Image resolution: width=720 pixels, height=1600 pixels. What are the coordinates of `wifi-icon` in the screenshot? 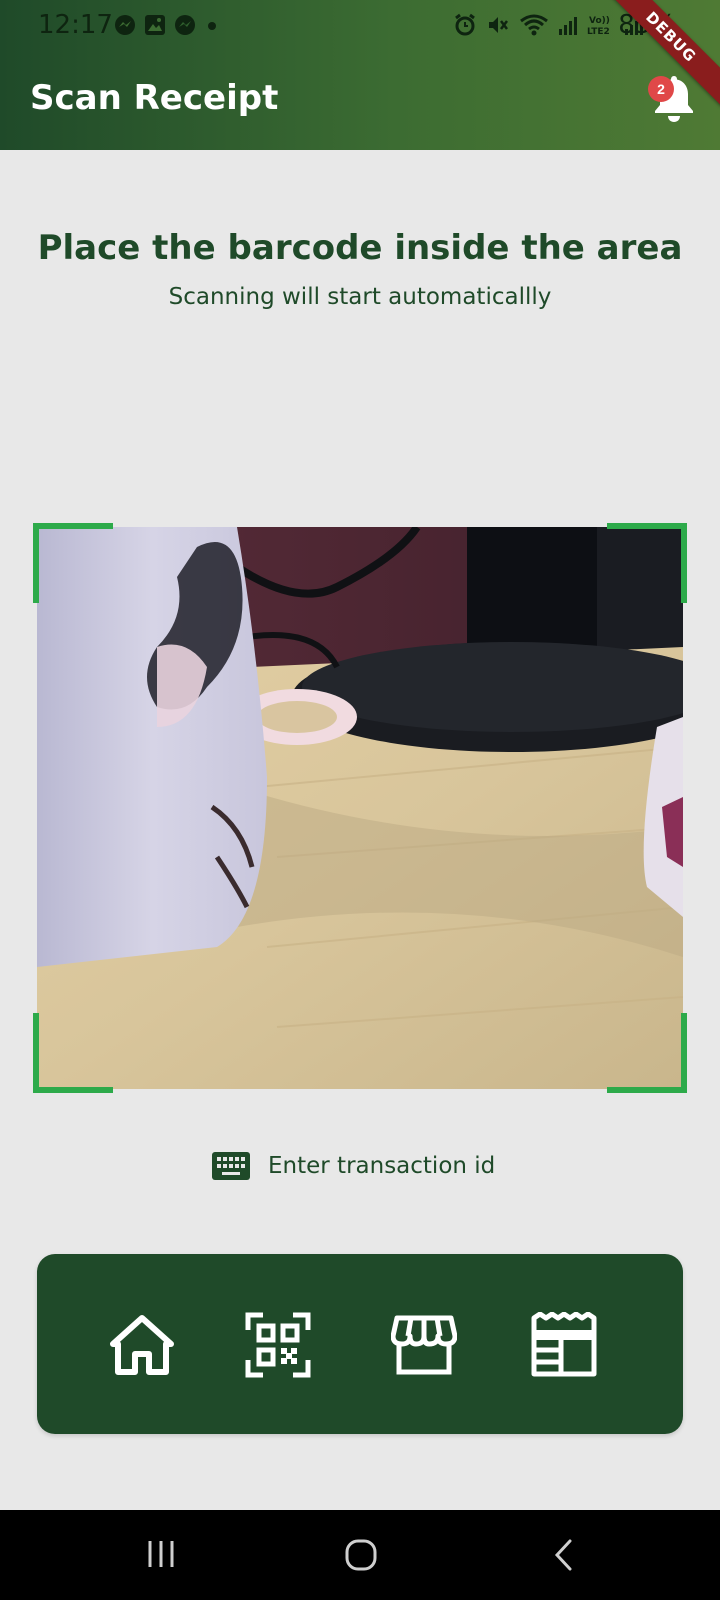 It's located at (534, 25).